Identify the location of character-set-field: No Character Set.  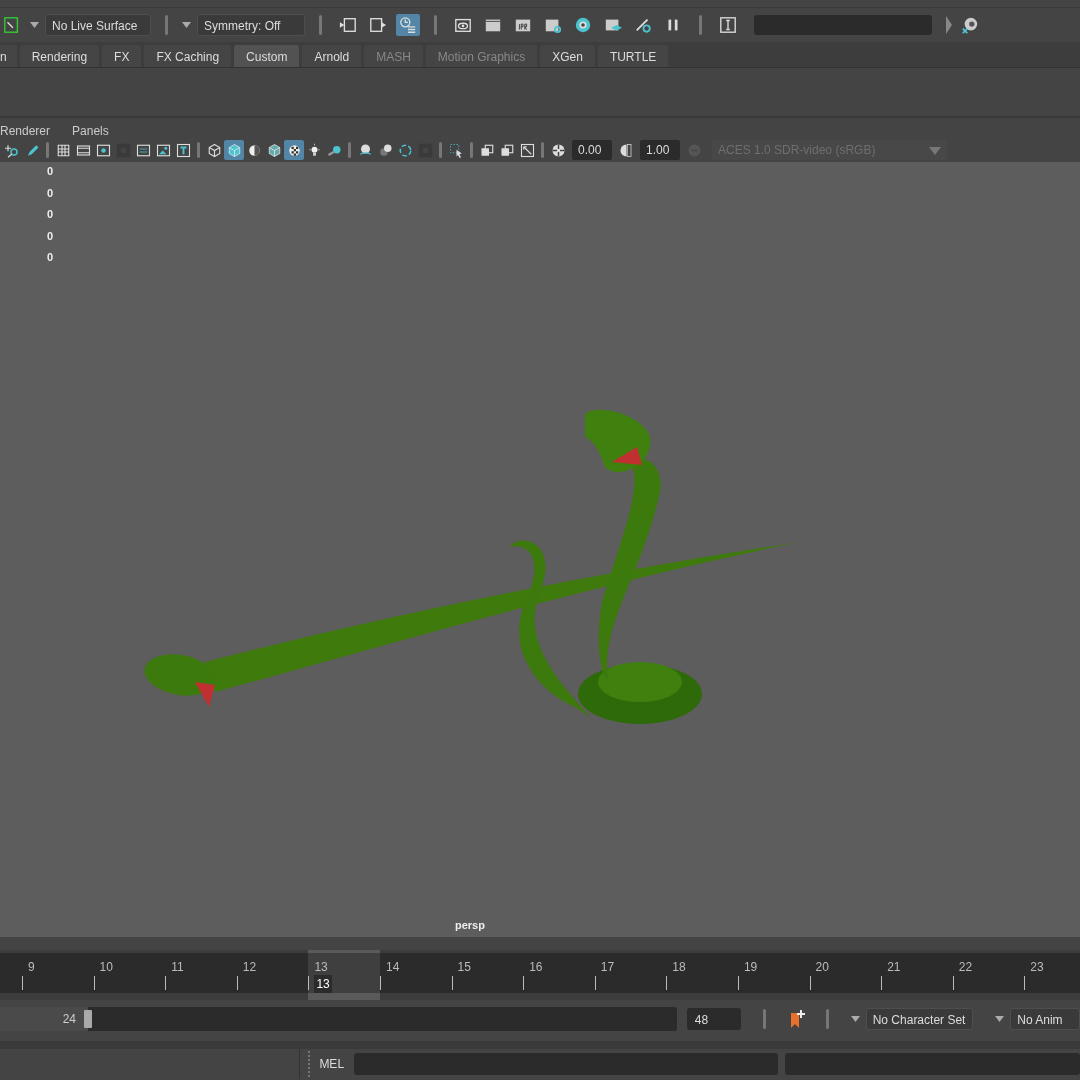
(919, 1019).